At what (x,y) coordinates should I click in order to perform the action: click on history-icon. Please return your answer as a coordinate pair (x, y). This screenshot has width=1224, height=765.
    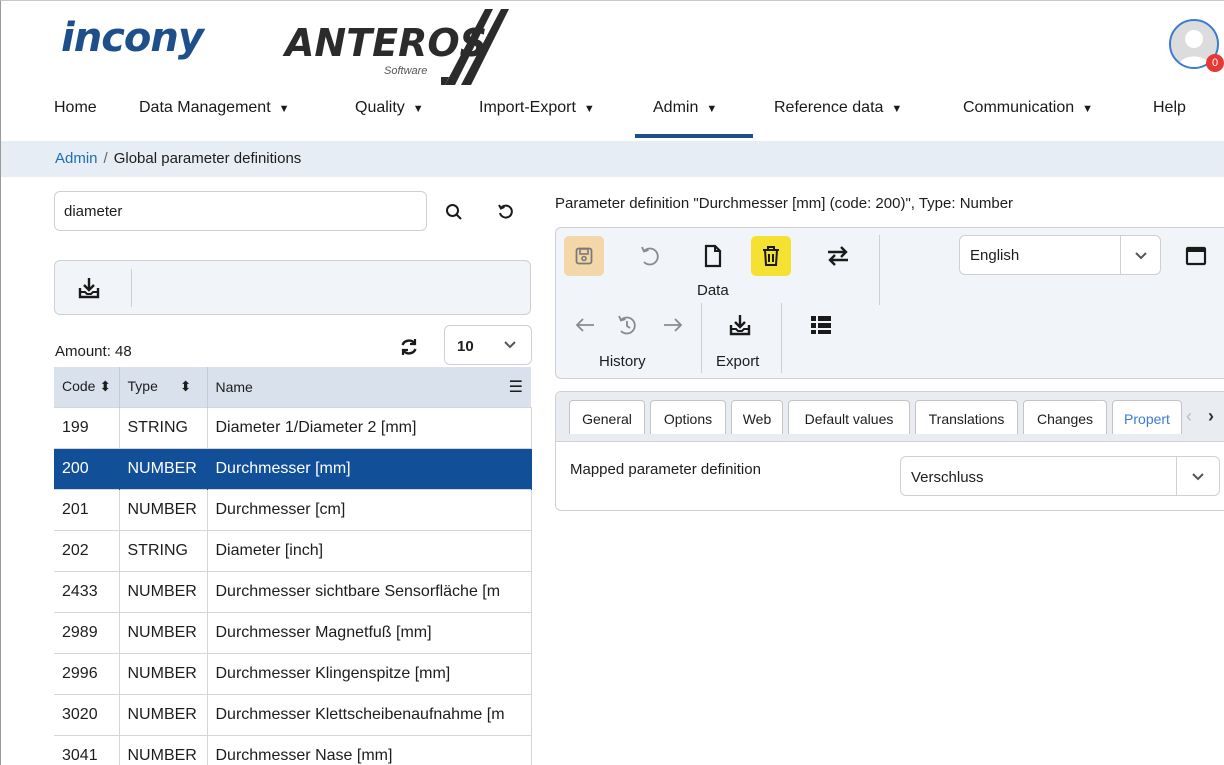
    Looking at the image, I should click on (627, 325).